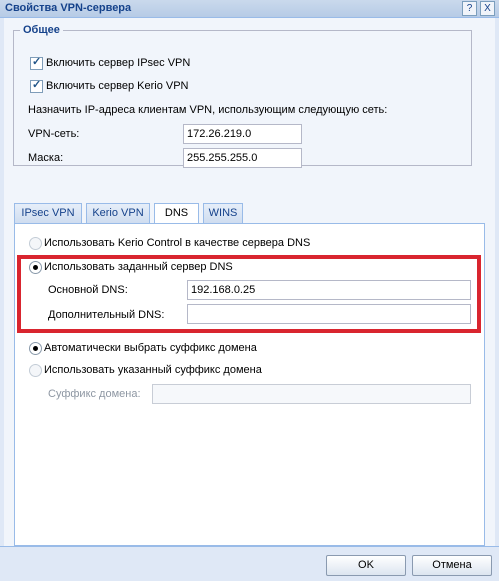 The image size is (499, 581). What do you see at coordinates (88, 290) in the screenshot?
I see `primary-dns-label: Основной DNS:` at bounding box center [88, 290].